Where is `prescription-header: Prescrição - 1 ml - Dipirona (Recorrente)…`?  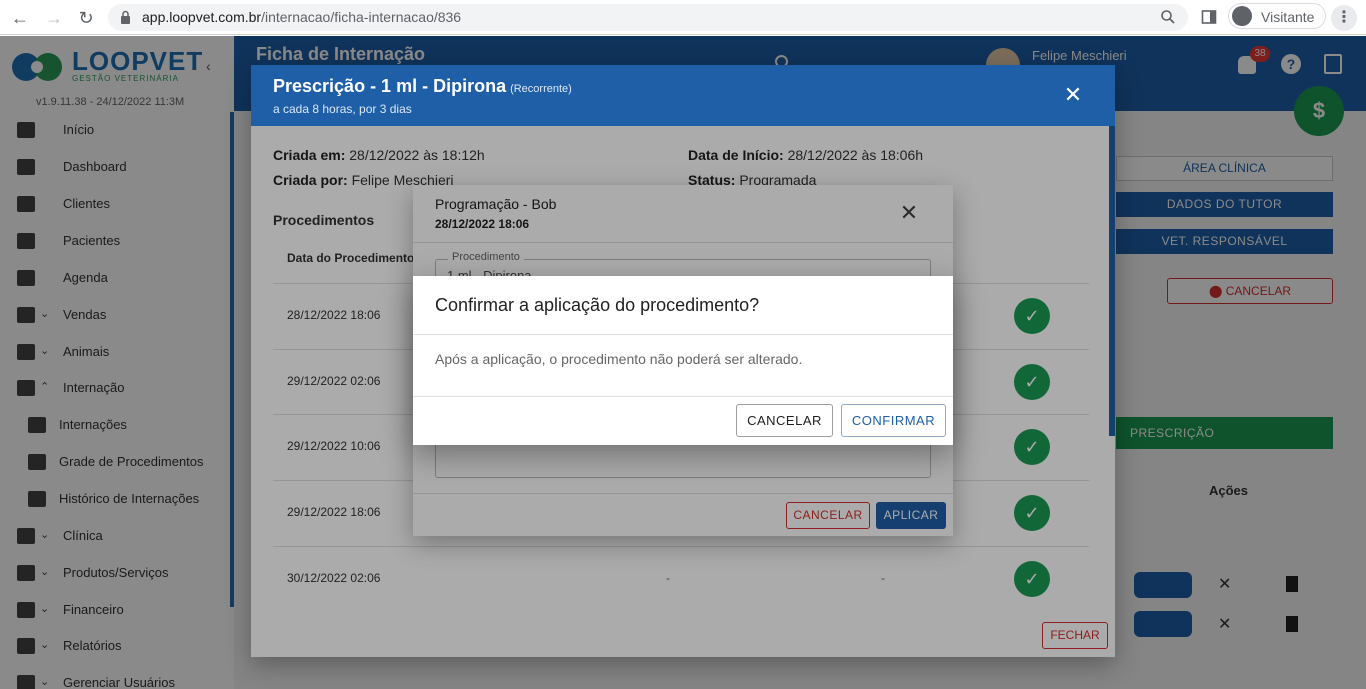
prescription-header: Prescrição - 1 ml - Dipirona (Recorrente)… is located at coordinates (683, 95).